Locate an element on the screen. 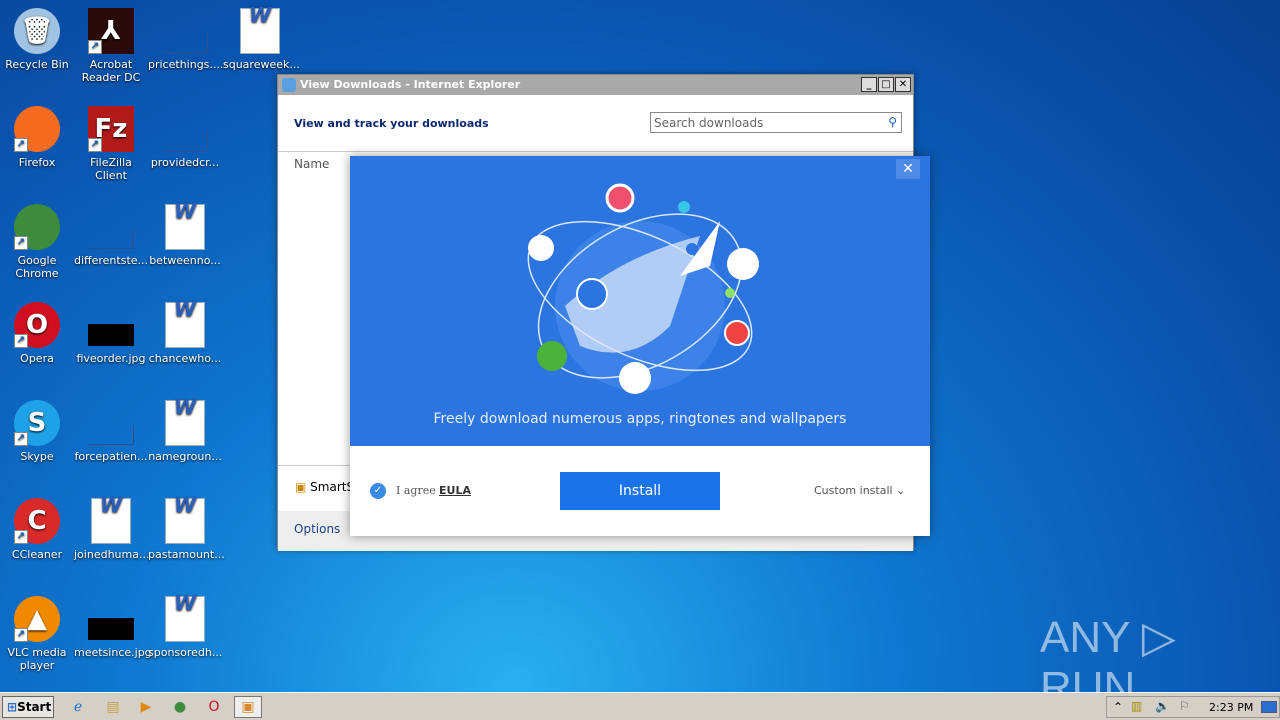 The width and height of the screenshot is (1280, 720). maximize-button: □ is located at coordinates (886, 84).